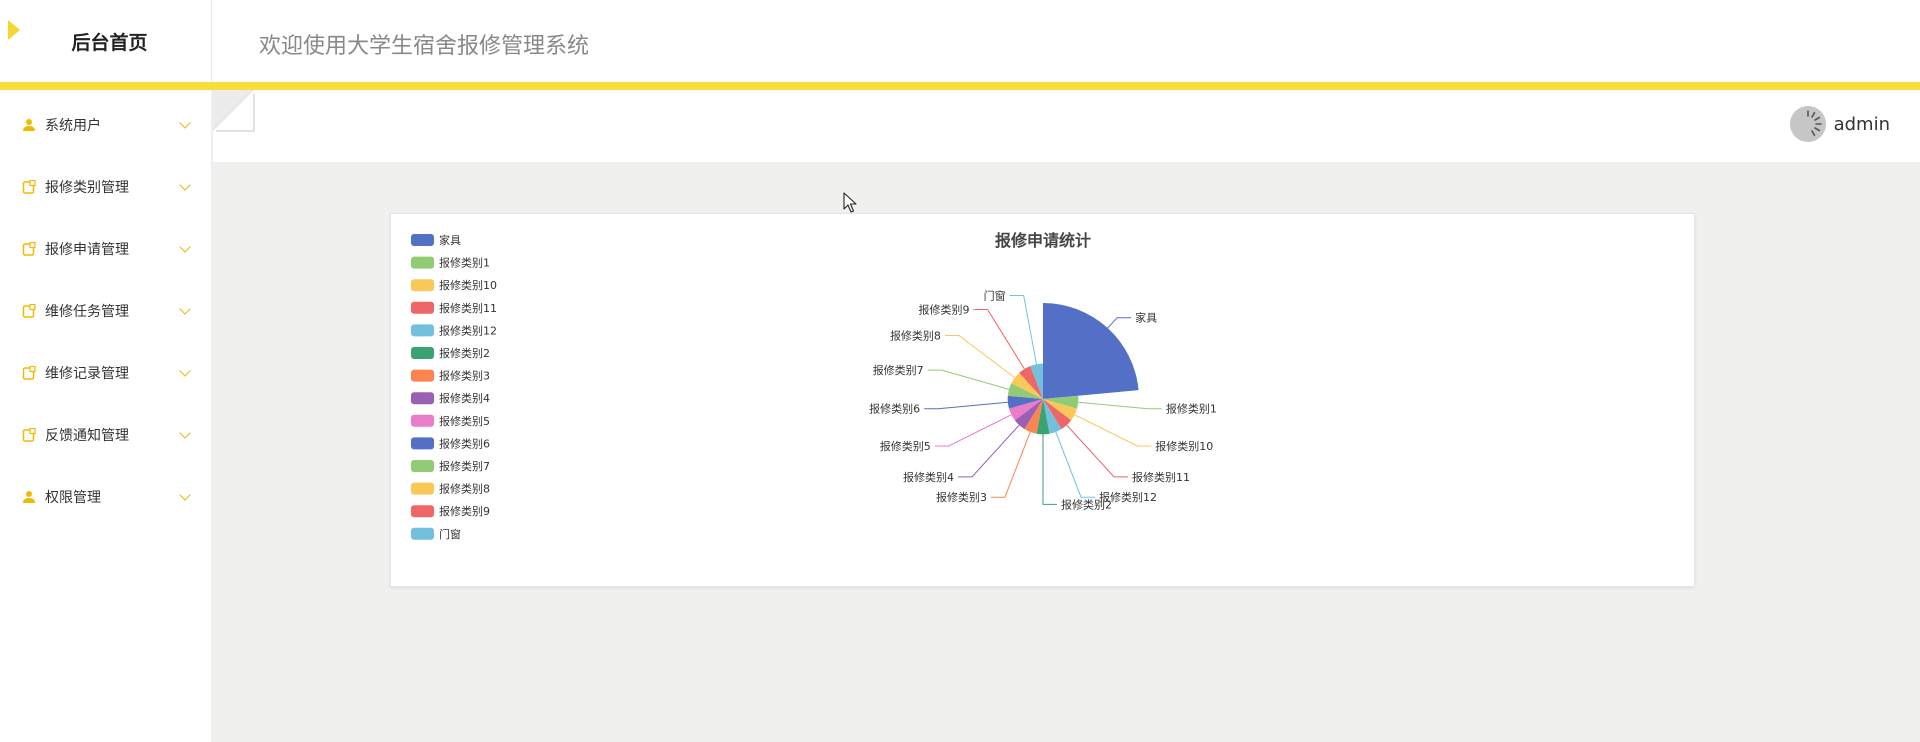 This screenshot has height=742, width=1920. I want to click on legend-label: 报修类别10, so click(468, 285).